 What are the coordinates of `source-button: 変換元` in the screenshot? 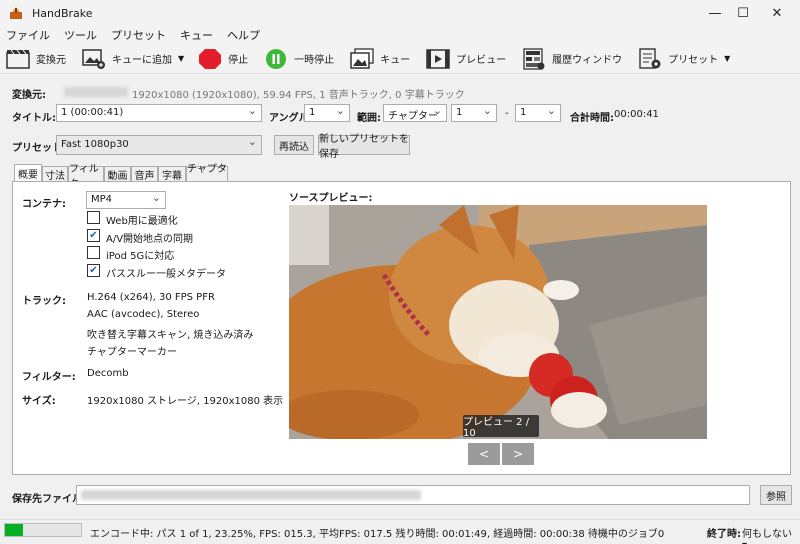 It's located at (41, 59).